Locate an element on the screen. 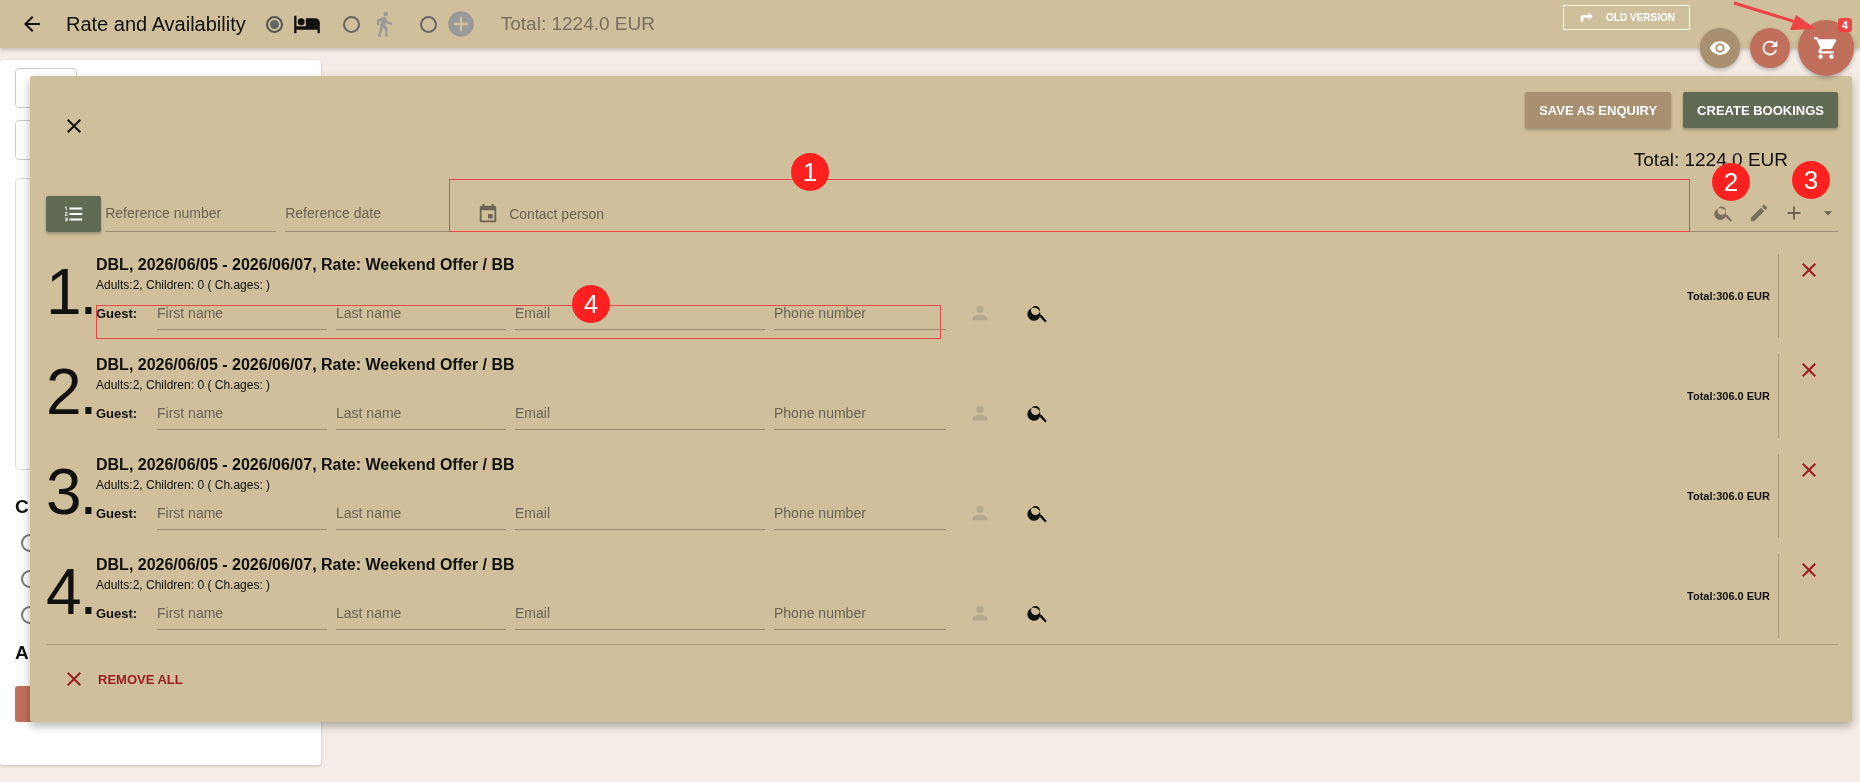 This screenshot has width=1860, height=782. input-field: Reference date is located at coordinates (371, 213).